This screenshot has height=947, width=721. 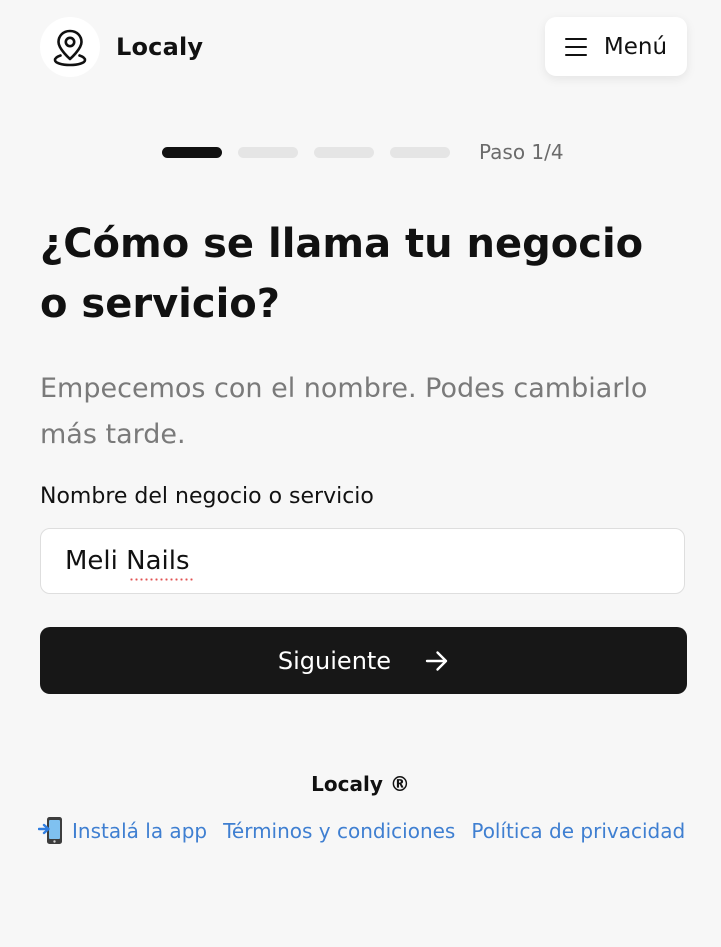 I want to click on brand-name: Localy, so click(x=160, y=47).